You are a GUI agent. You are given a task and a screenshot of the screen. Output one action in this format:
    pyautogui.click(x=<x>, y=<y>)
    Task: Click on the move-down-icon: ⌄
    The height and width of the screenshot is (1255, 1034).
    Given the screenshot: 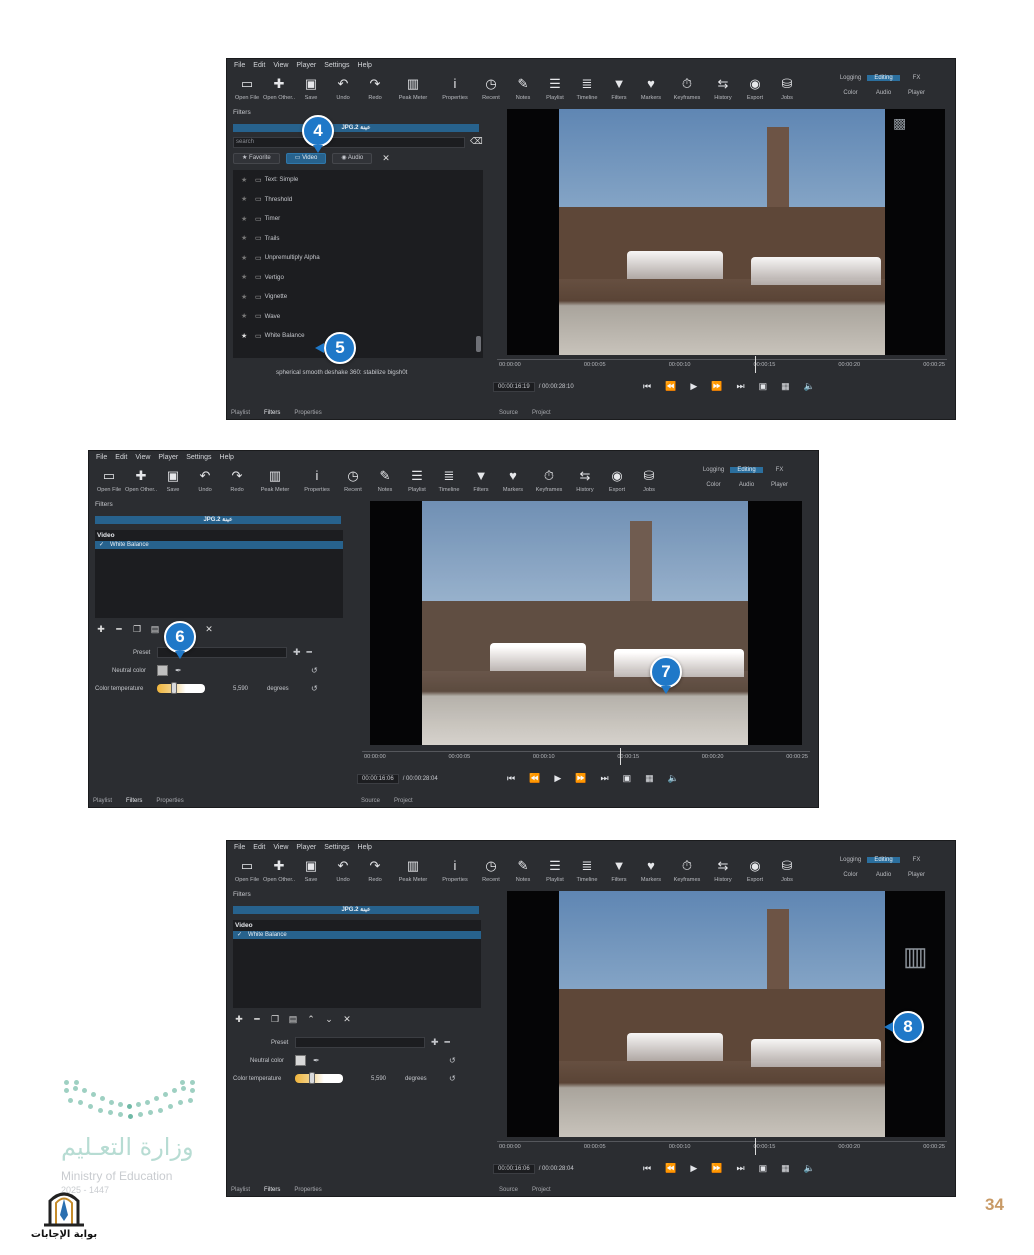 What is the action you would take?
    pyautogui.click(x=329, y=1019)
    